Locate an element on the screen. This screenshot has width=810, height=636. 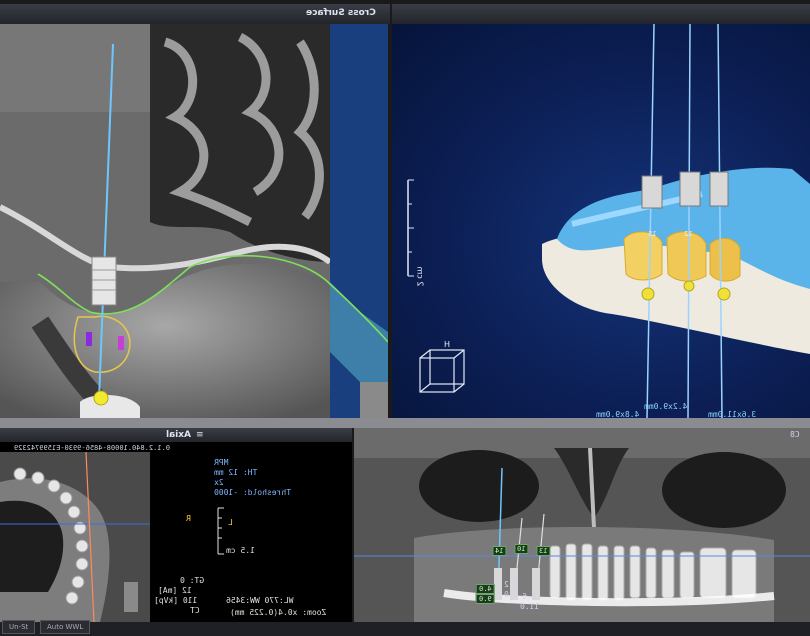
axial-info-threshold: Threshold: -1000 is located at coordinates (253, 492).